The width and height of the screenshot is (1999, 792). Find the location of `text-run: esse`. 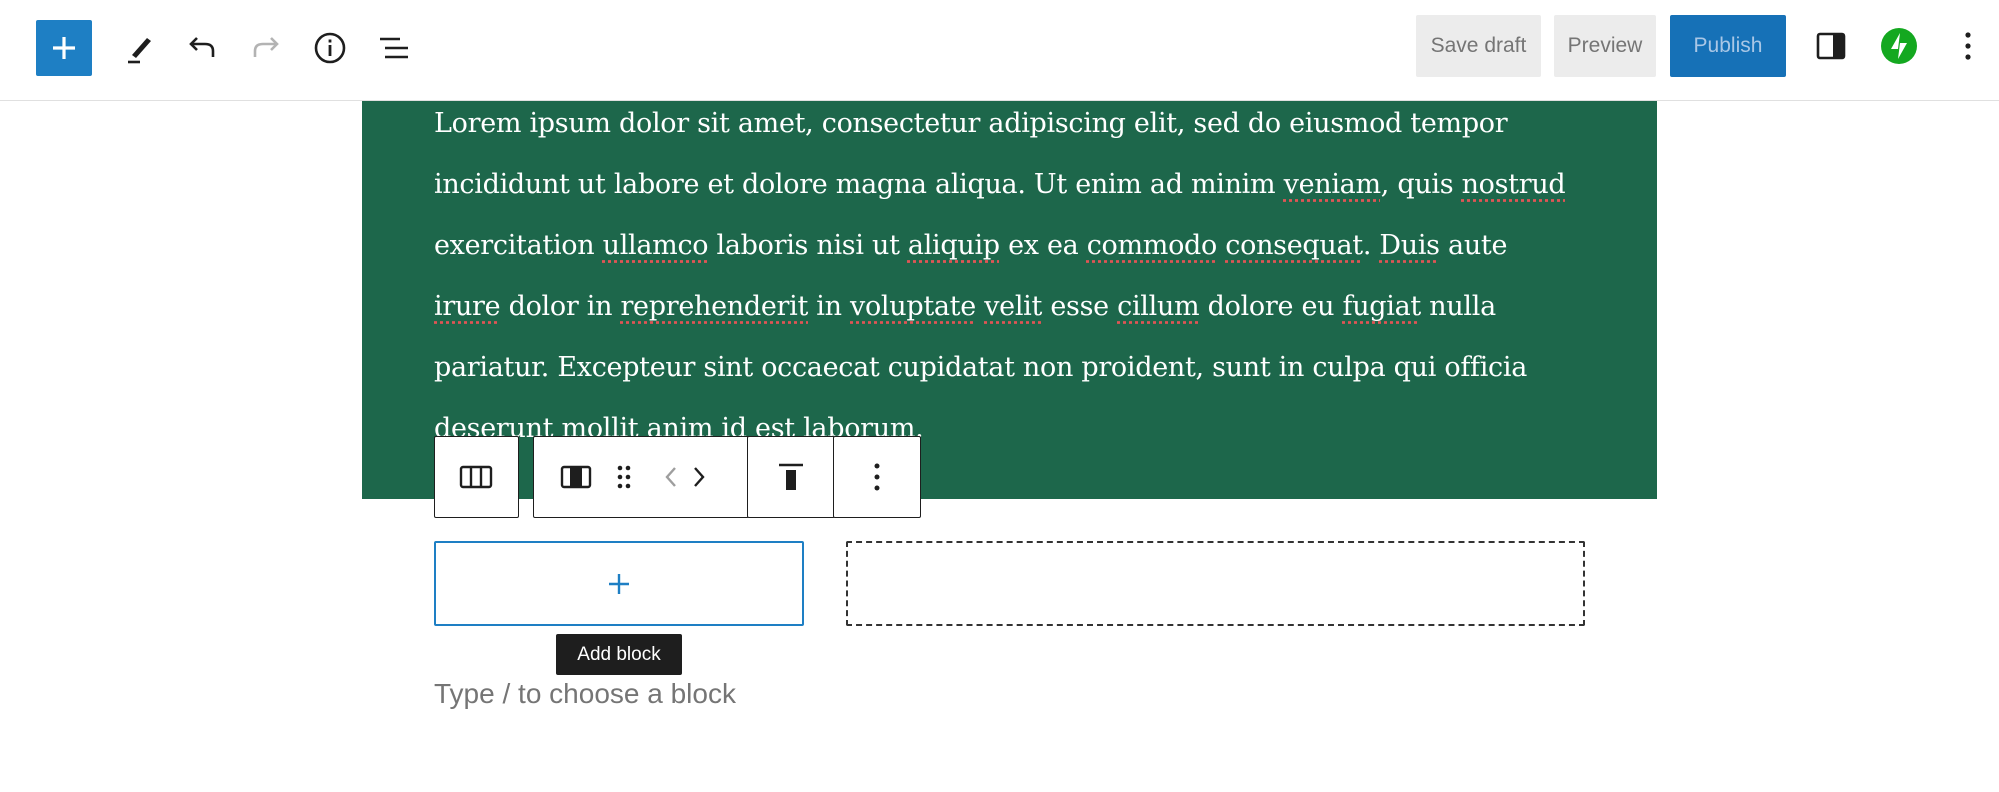

text-run: esse is located at coordinates (1080, 306).